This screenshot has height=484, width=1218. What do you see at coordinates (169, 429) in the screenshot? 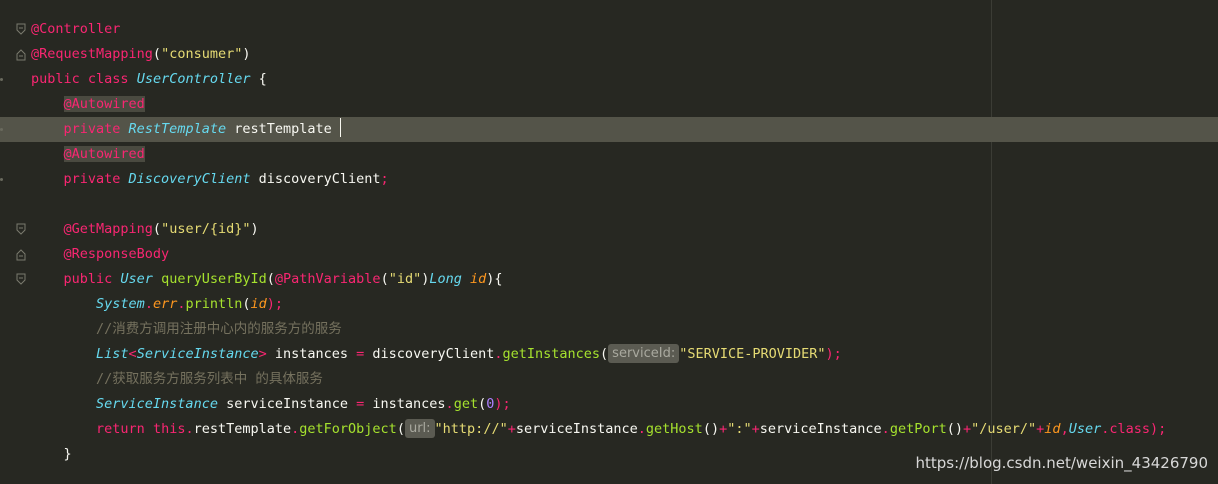
I see `code-token: this` at bounding box center [169, 429].